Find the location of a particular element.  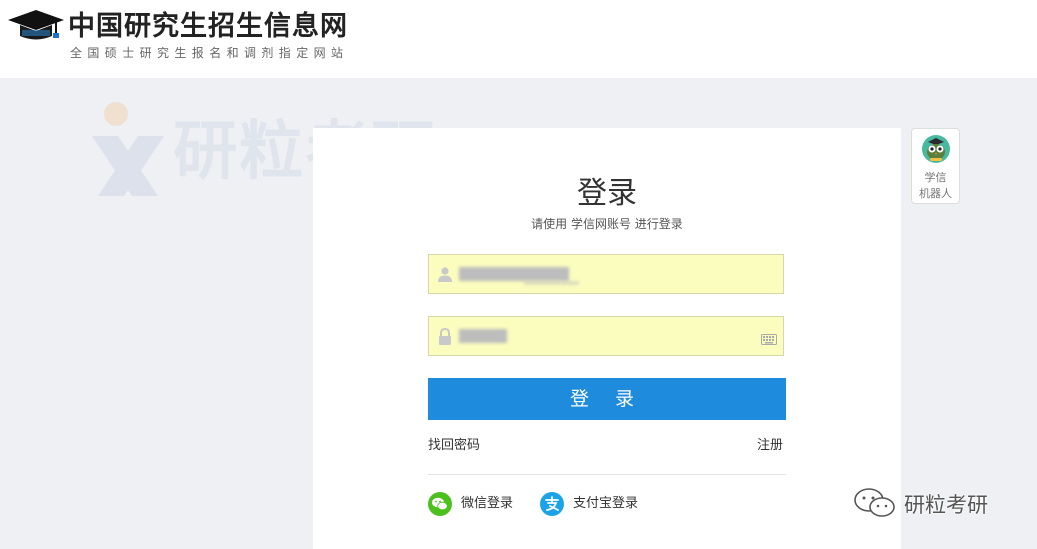

site-subtitle: 全国硕士研究生报名和调剂指定网站 is located at coordinates (209, 53).